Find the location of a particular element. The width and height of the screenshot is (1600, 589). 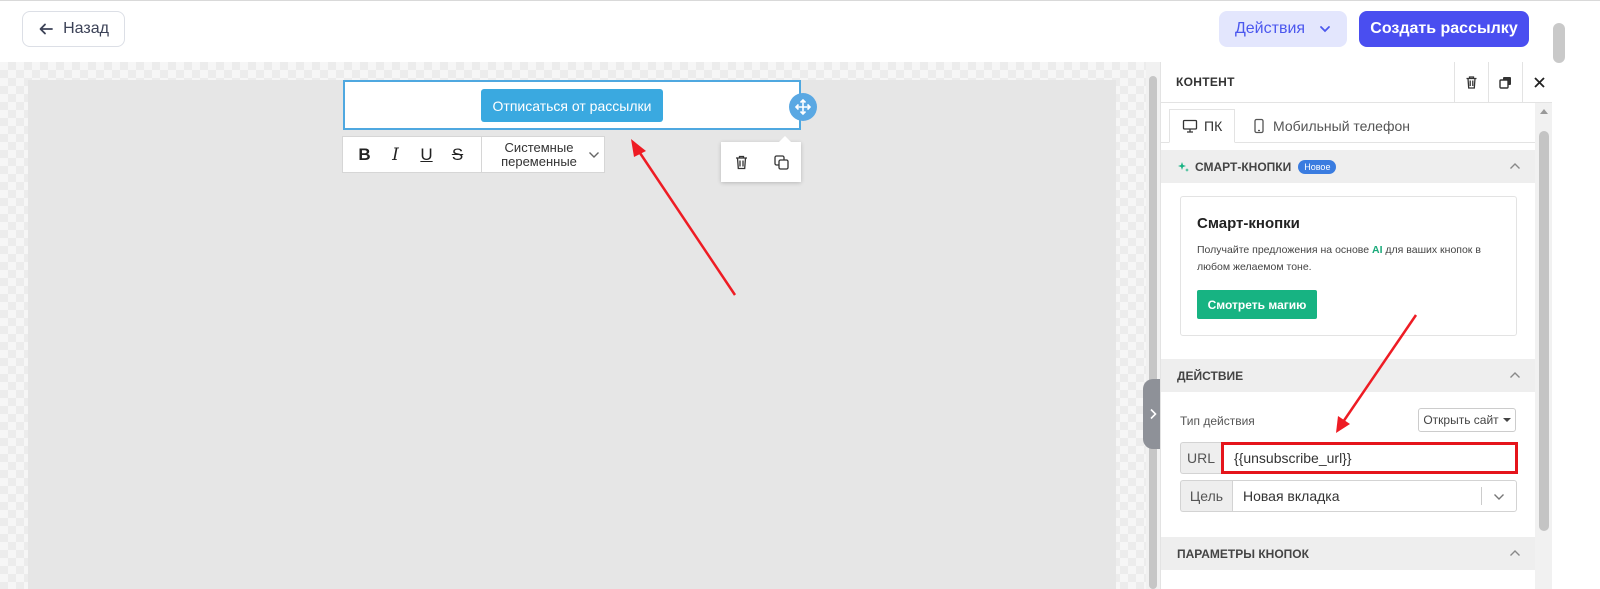

unsubscribe-button: Отписаться от рассылки is located at coordinates (572, 105).